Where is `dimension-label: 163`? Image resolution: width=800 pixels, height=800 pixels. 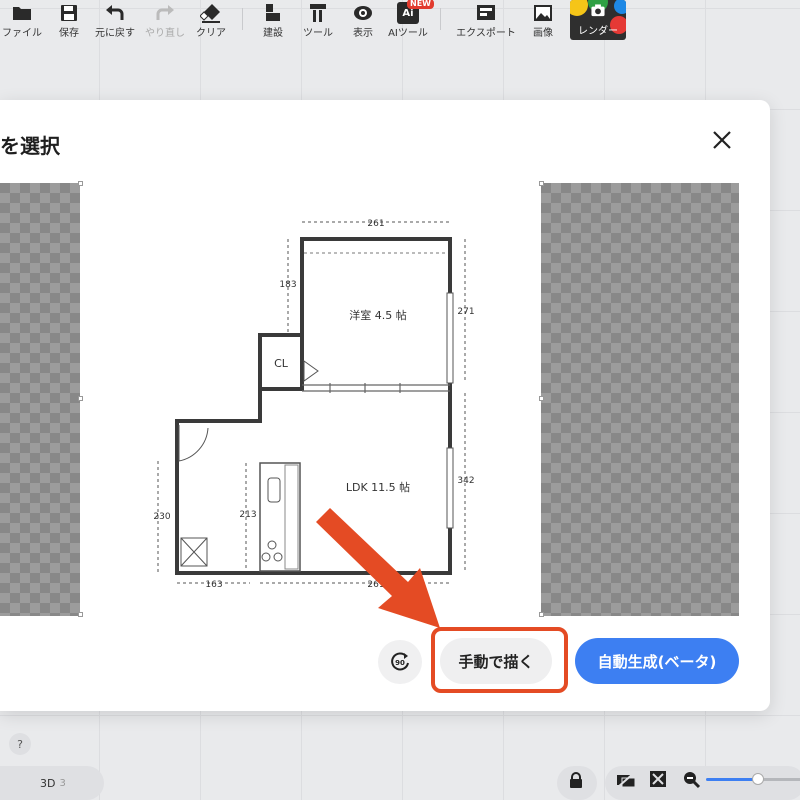 dimension-label: 163 is located at coordinates (213, 585).